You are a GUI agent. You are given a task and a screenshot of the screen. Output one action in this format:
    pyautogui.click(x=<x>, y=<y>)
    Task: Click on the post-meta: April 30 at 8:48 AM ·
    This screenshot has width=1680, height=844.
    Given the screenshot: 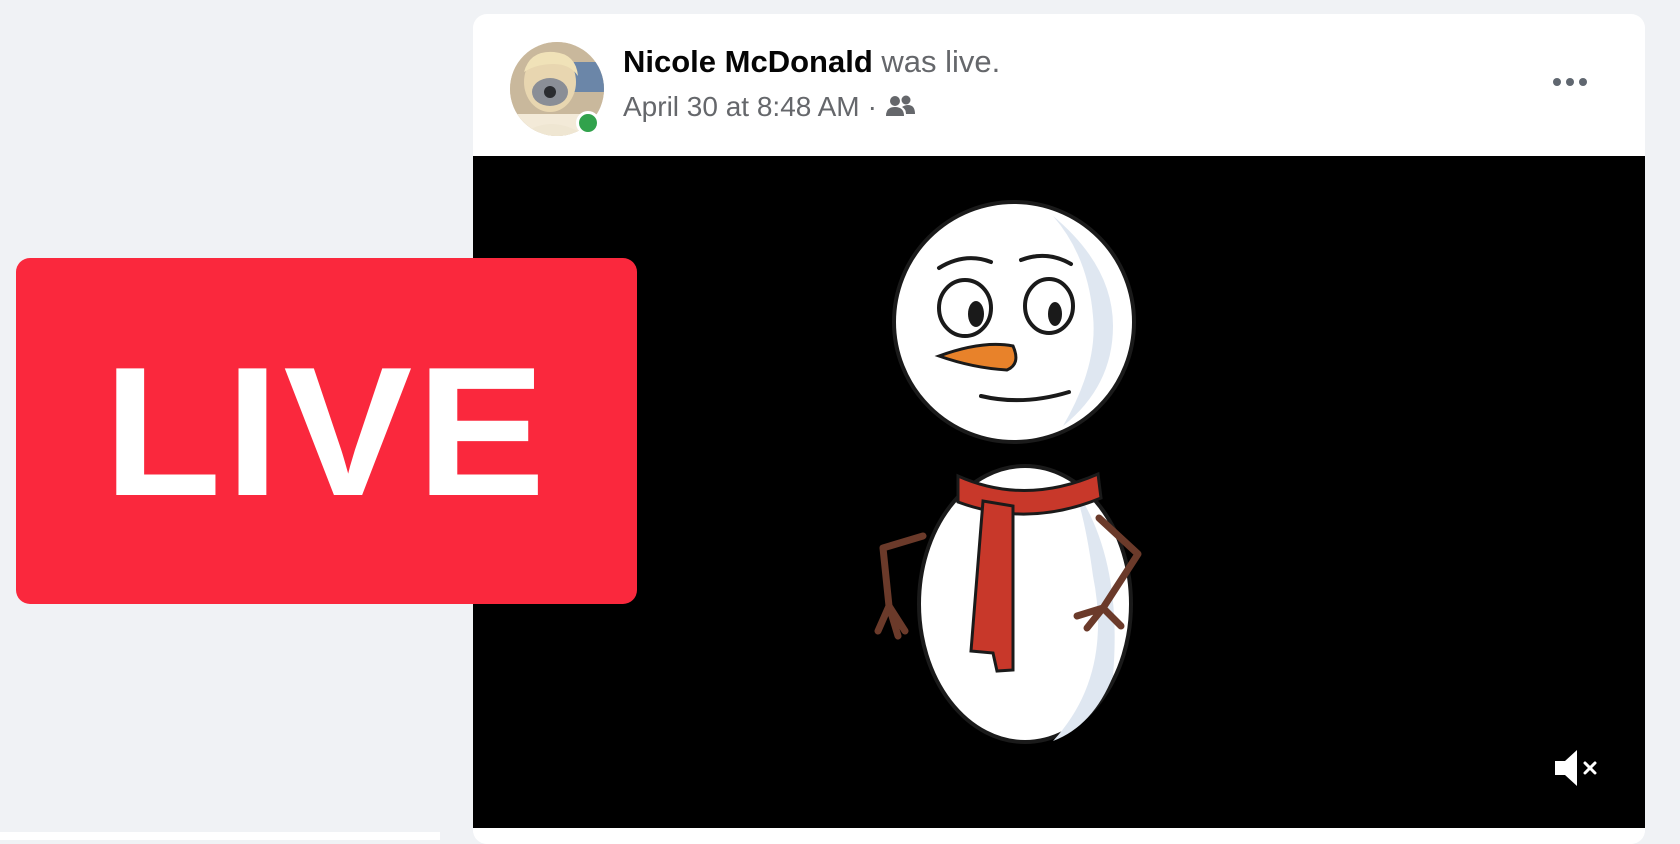 What is the action you would take?
    pyautogui.click(x=769, y=107)
    